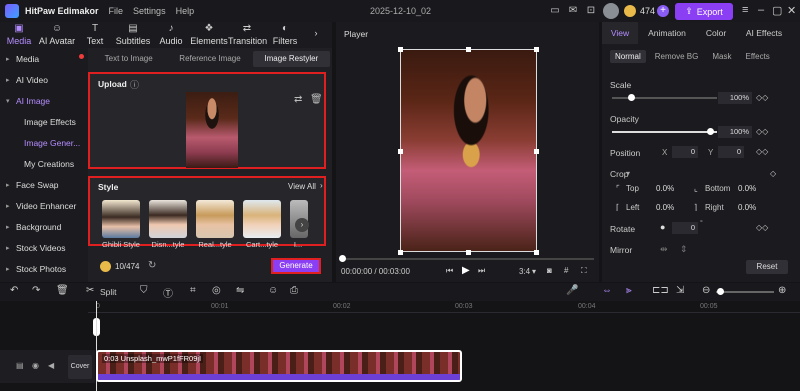 The width and height of the screenshot is (800, 391). Describe the element at coordinates (767, 267) in the screenshot. I see `reset-button: Reset` at that location.